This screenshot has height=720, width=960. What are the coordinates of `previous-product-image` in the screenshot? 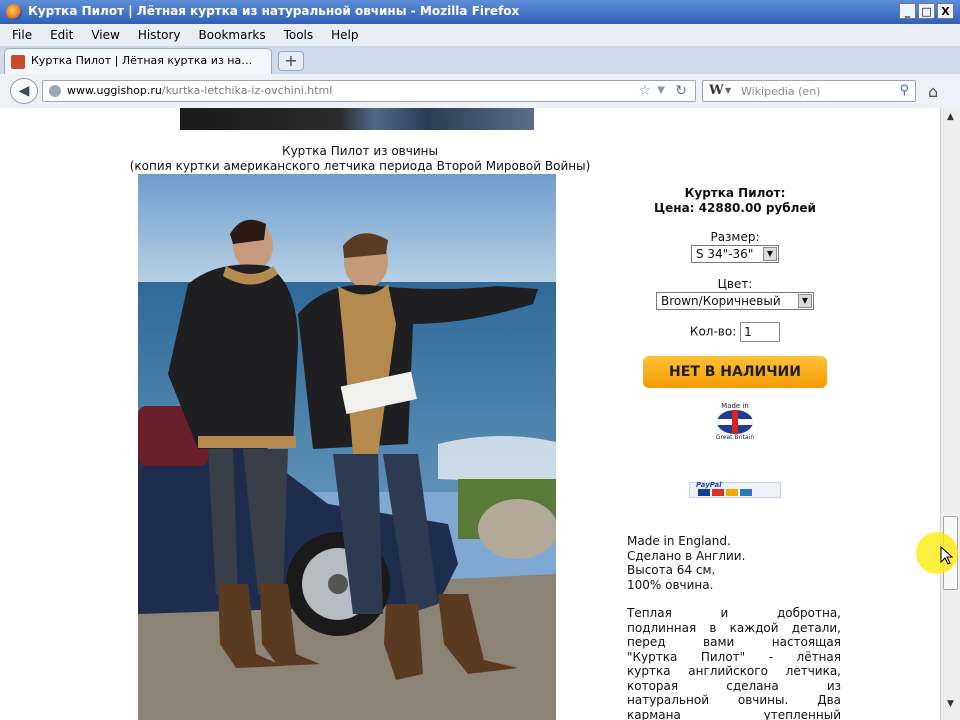 It's located at (357, 119).